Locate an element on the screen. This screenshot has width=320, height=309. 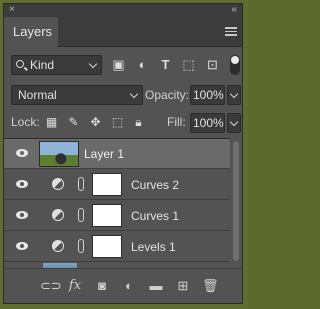
fill-label: Fill: is located at coordinates (176, 122).